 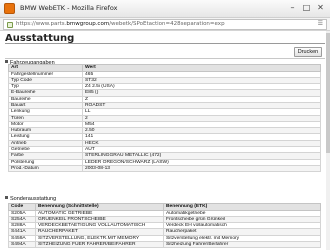 What do you see at coordinates (99, 226) in the screenshot?
I see `table-cell: VERDECKBETAETIGUNG VOLLAUTOMATISCH` at bounding box center [99, 226].